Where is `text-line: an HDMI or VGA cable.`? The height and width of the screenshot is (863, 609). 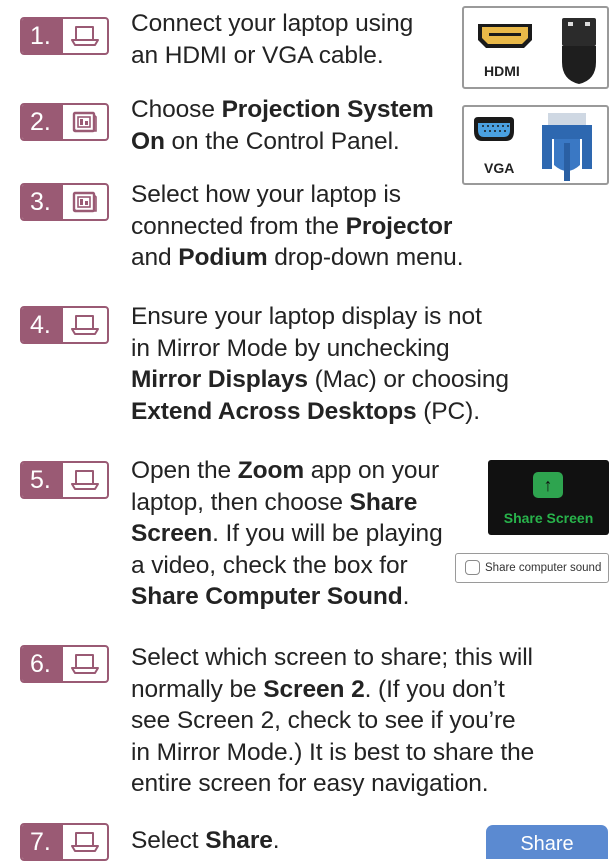 text-line: an HDMI or VGA cable. is located at coordinates (272, 56).